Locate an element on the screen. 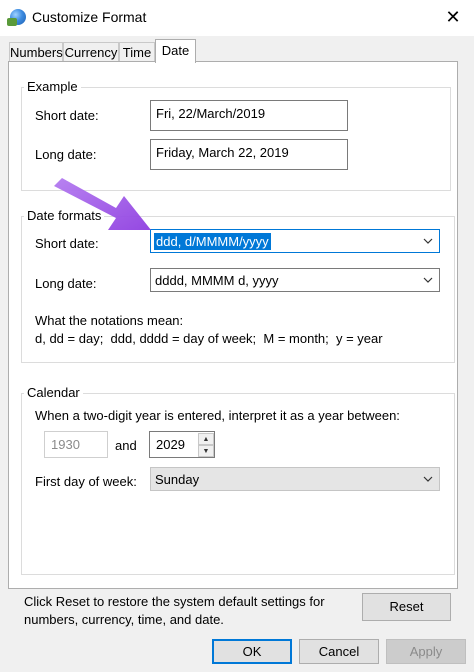  example-long-date-label: Long date: is located at coordinates (66, 154).